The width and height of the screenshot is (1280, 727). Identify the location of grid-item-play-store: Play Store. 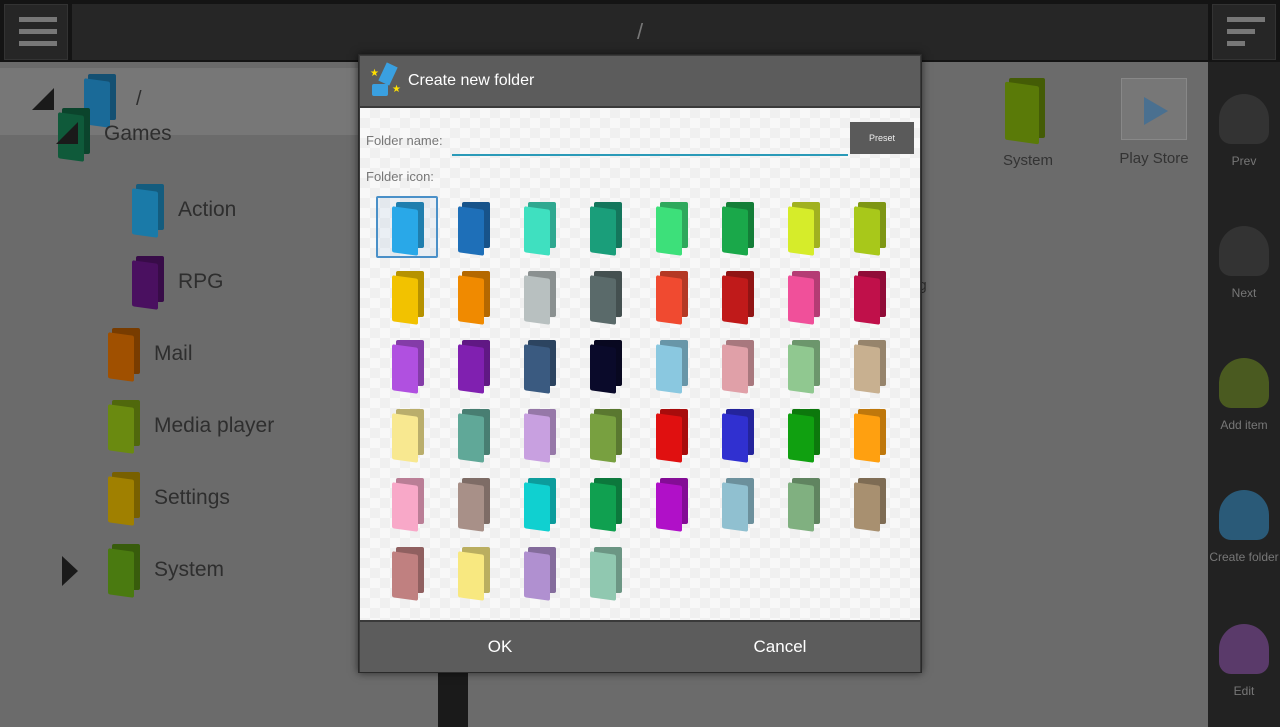
(1154, 122).